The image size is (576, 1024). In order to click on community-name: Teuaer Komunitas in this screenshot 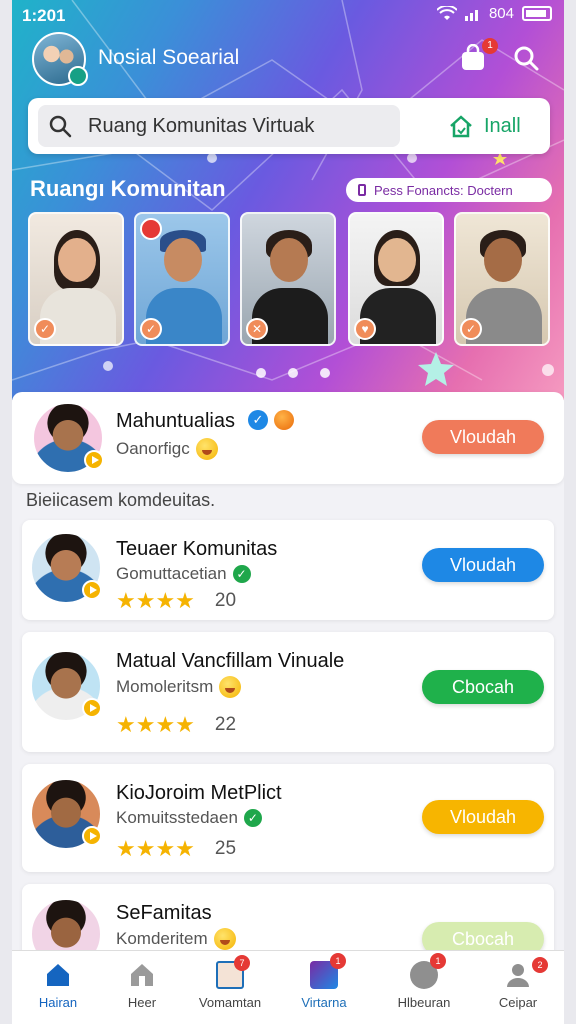, I will do `click(197, 549)`.